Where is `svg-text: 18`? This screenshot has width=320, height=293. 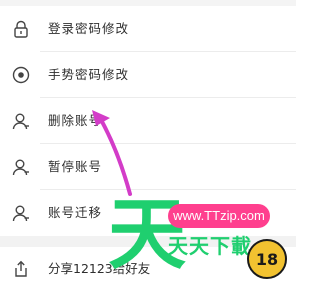 svg-text: 18 is located at coordinates (267, 259).